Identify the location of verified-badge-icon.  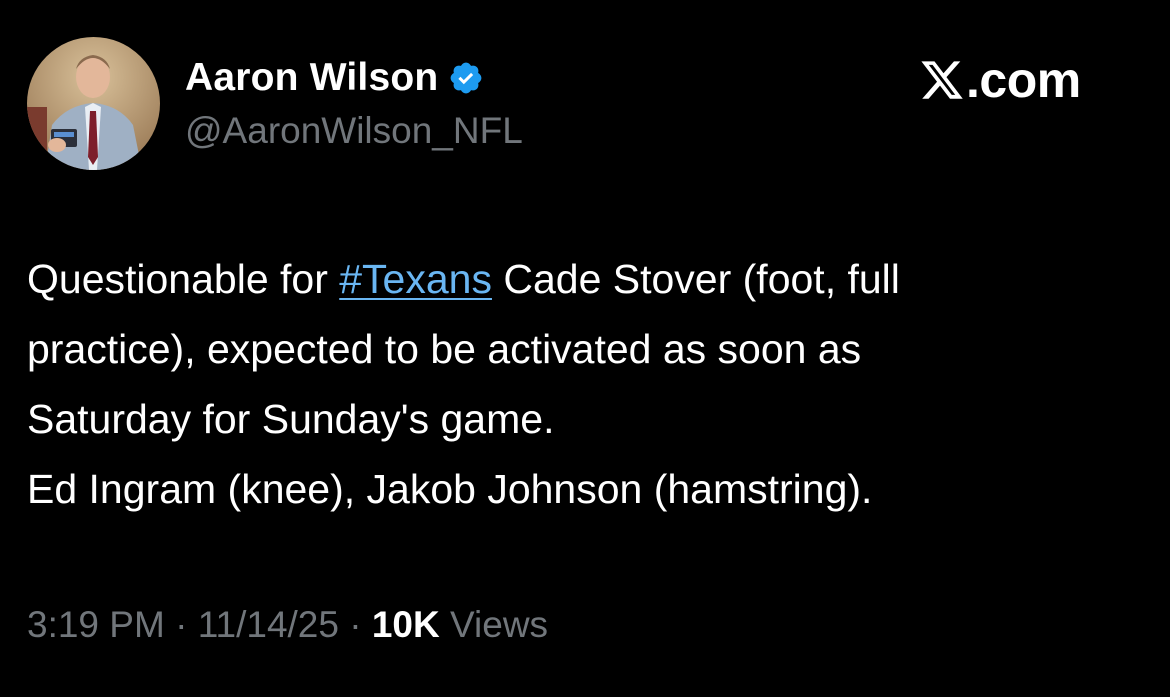
(466, 78).